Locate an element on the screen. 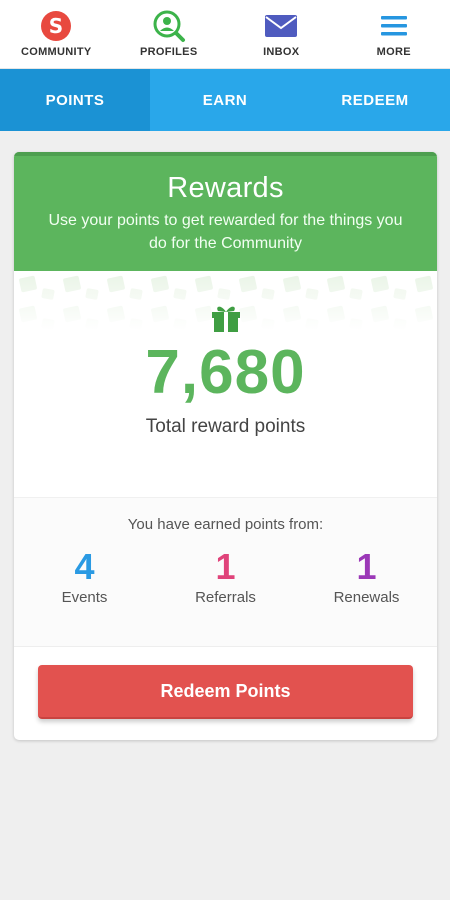  stat-renewals: 1 Renewals is located at coordinates (366, 576).